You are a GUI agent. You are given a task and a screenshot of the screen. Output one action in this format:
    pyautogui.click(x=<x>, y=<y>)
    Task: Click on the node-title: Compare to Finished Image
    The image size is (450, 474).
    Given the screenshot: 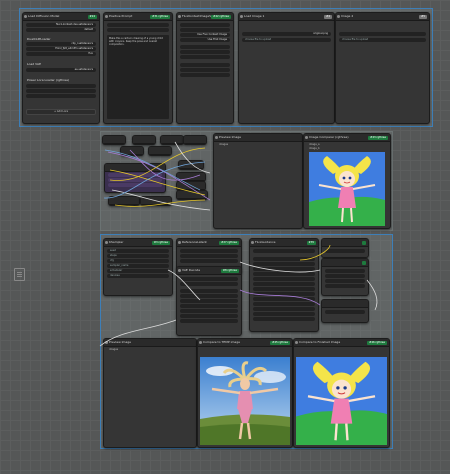 What is the action you would take?
    pyautogui.click(x=320, y=342)
    